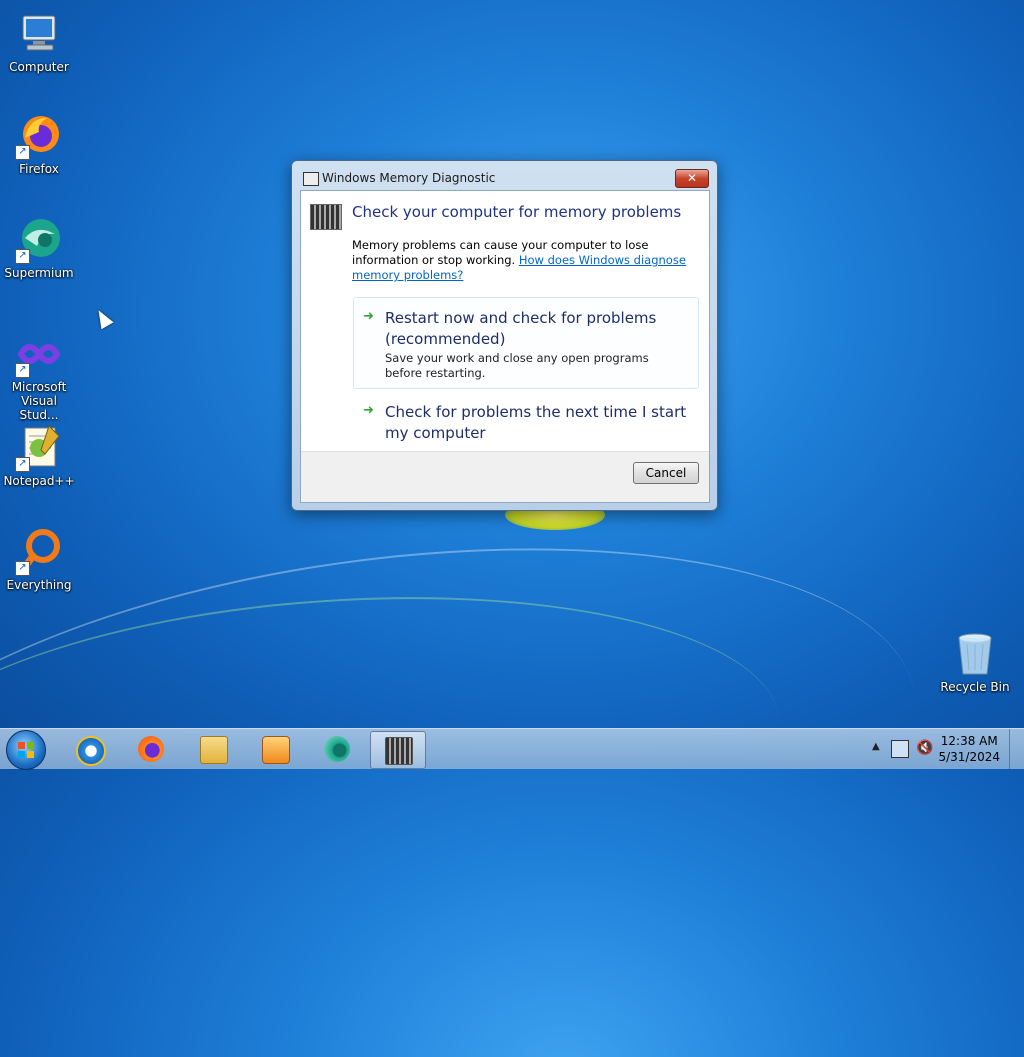  What do you see at coordinates (39, 481) in the screenshot?
I see `desktop-icon-label: Notepad++` at bounding box center [39, 481].